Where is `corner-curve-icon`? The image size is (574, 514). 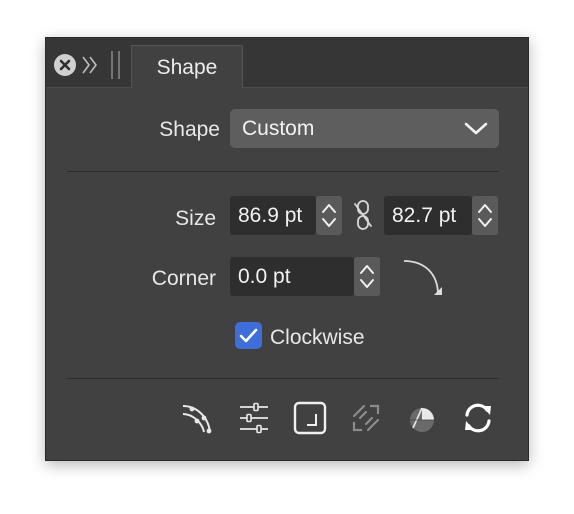
corner-curve-icon is located at coordinates (422, 278).